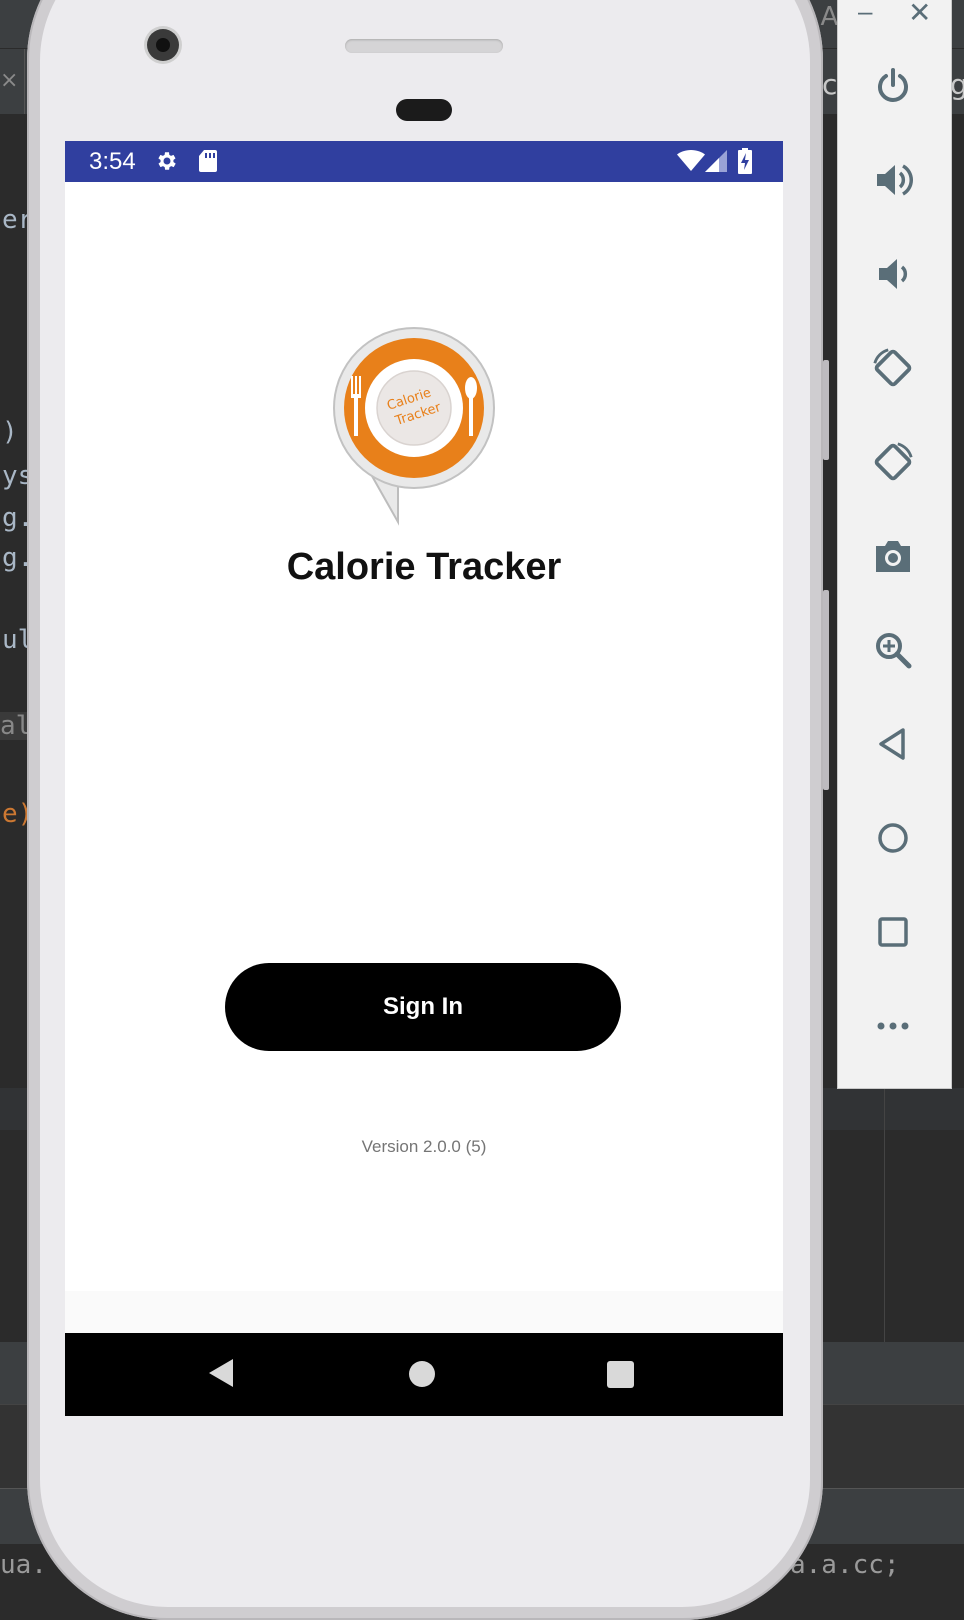 This screenshot has width=964, height=1620. I want to click on close-icon: ✕, so click(919, 14).